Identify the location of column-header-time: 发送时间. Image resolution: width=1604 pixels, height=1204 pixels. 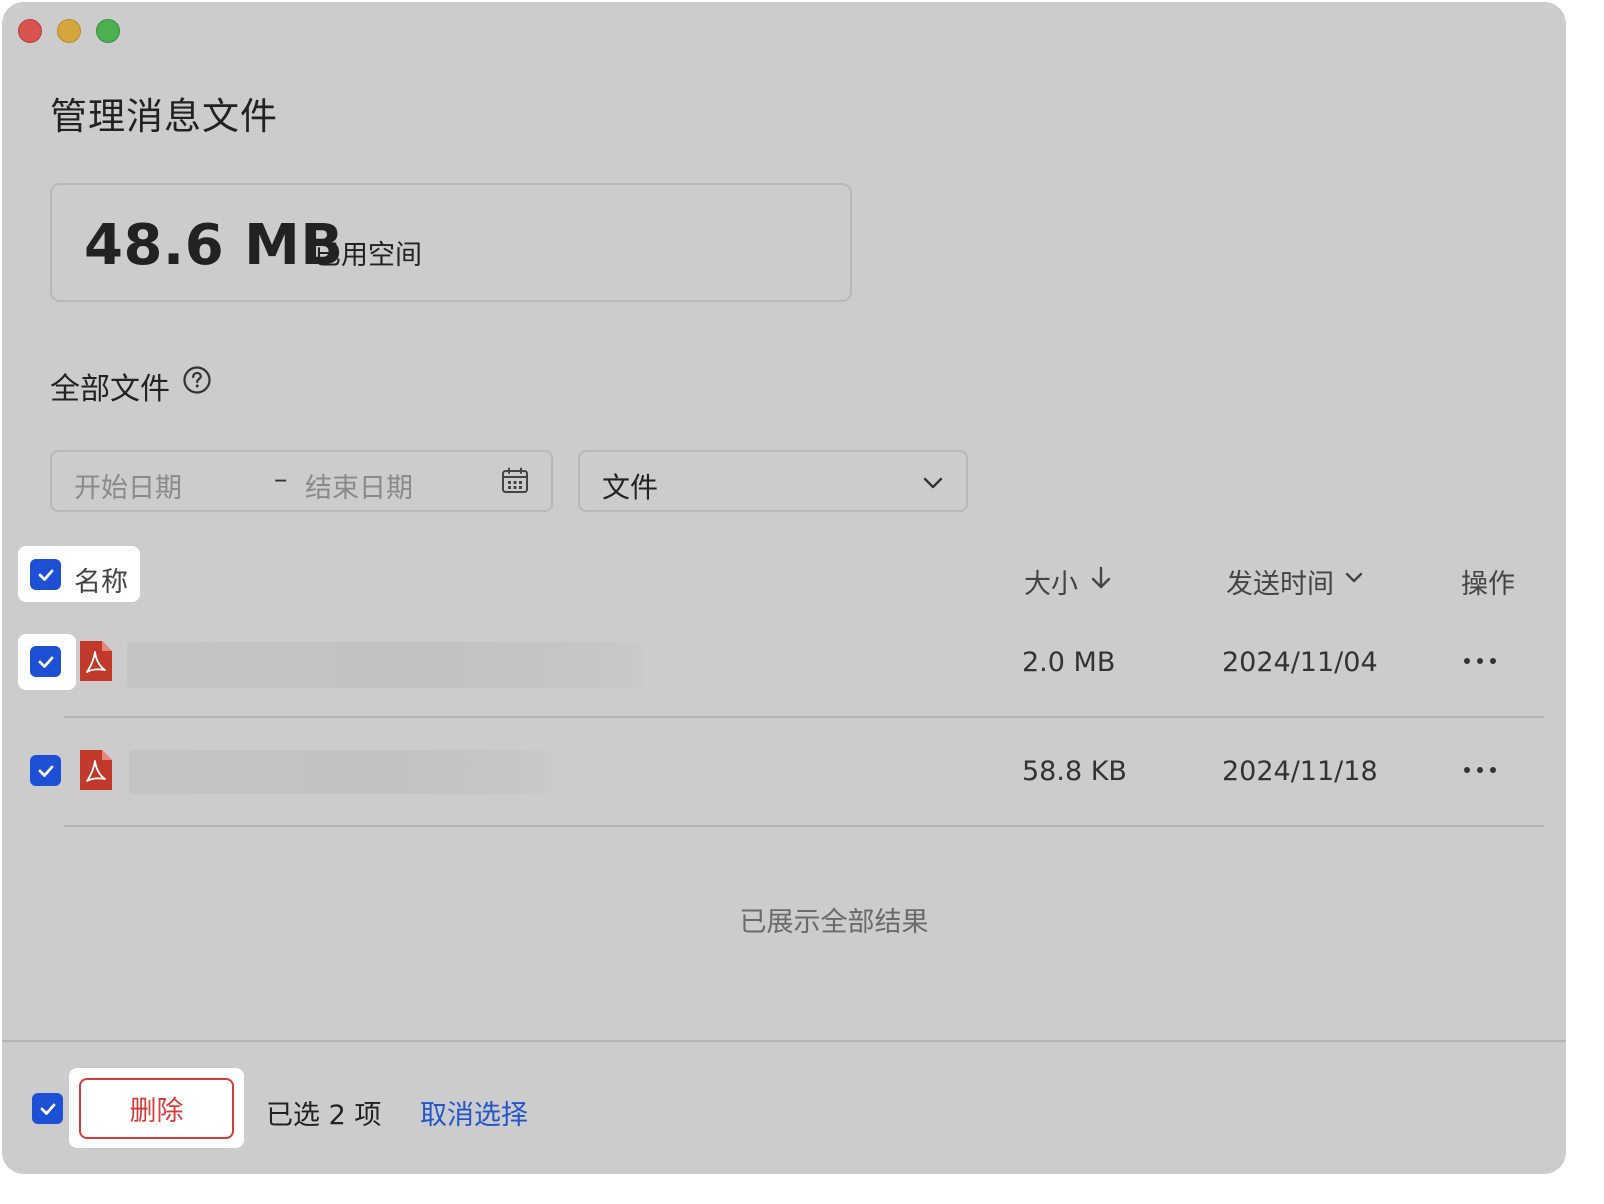
(1280, 581).